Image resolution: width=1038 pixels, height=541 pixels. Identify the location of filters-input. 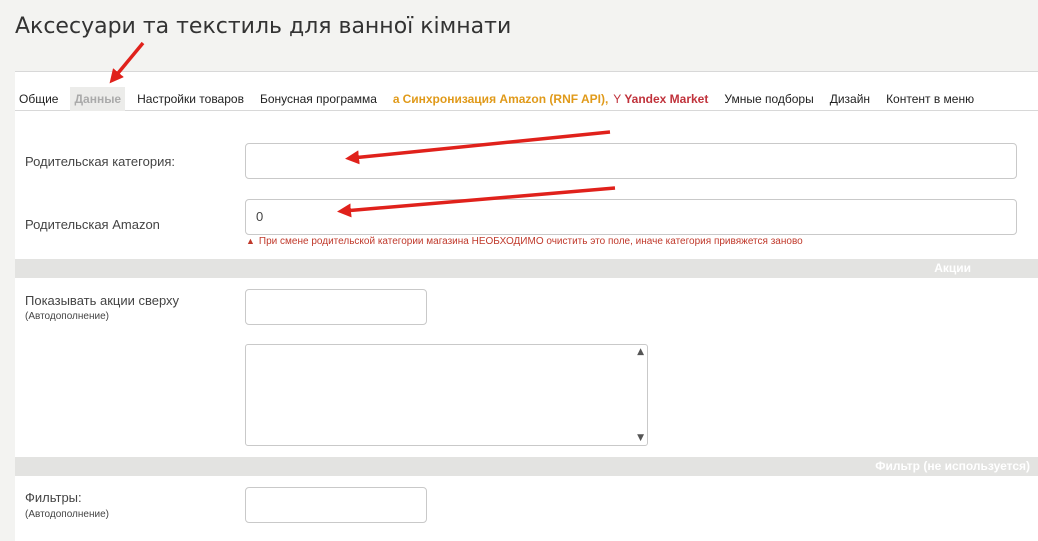
(336, 505).